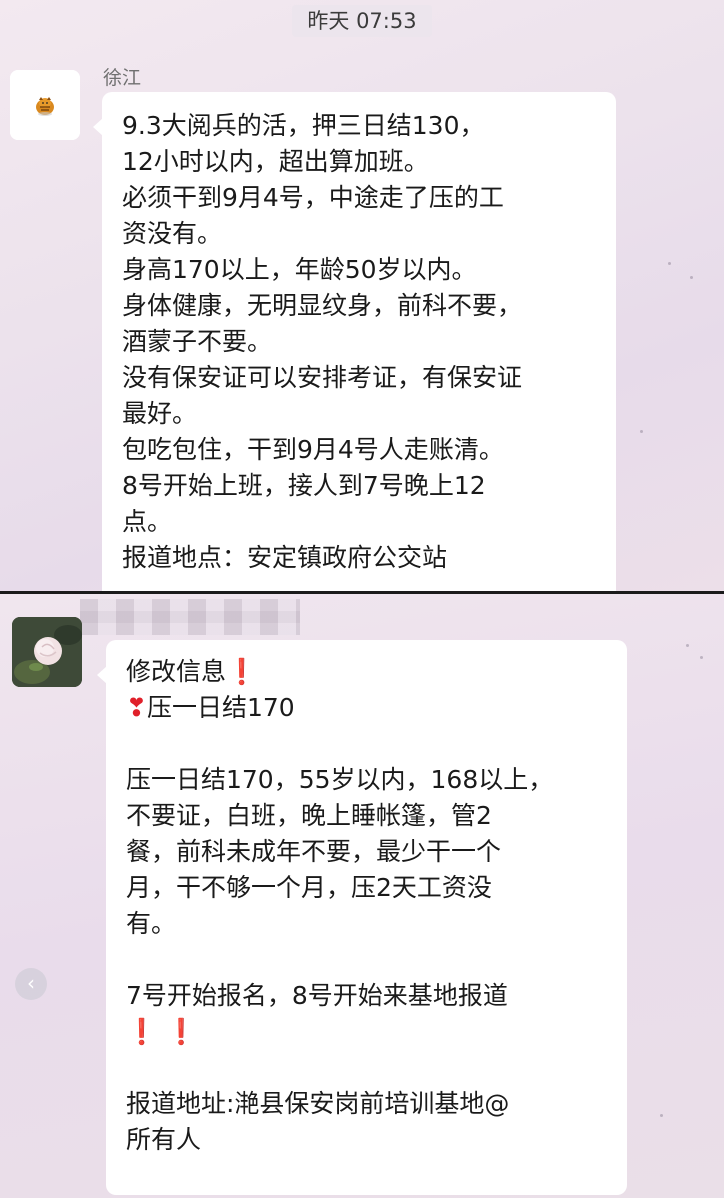 This screenshot has height=1198, width=724. Describe the element at coordinates (367, 708) in the screenshot. I see `message-line: ❣压一日结170` at that location.